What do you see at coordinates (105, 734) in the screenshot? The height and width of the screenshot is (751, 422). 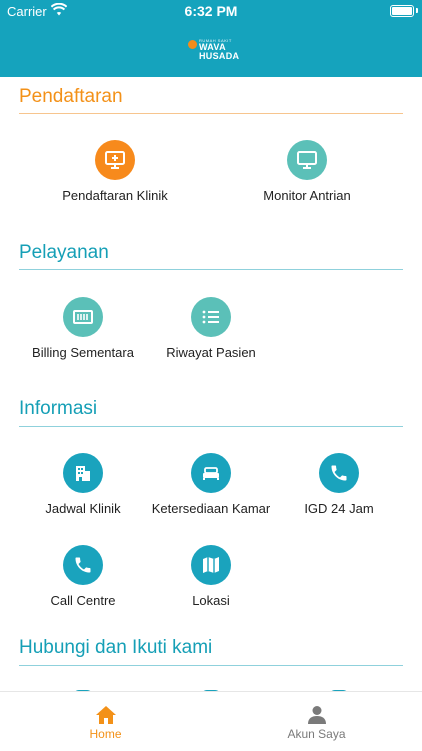 I see `tab-home-label: Home` at bounding box center [105, 734].